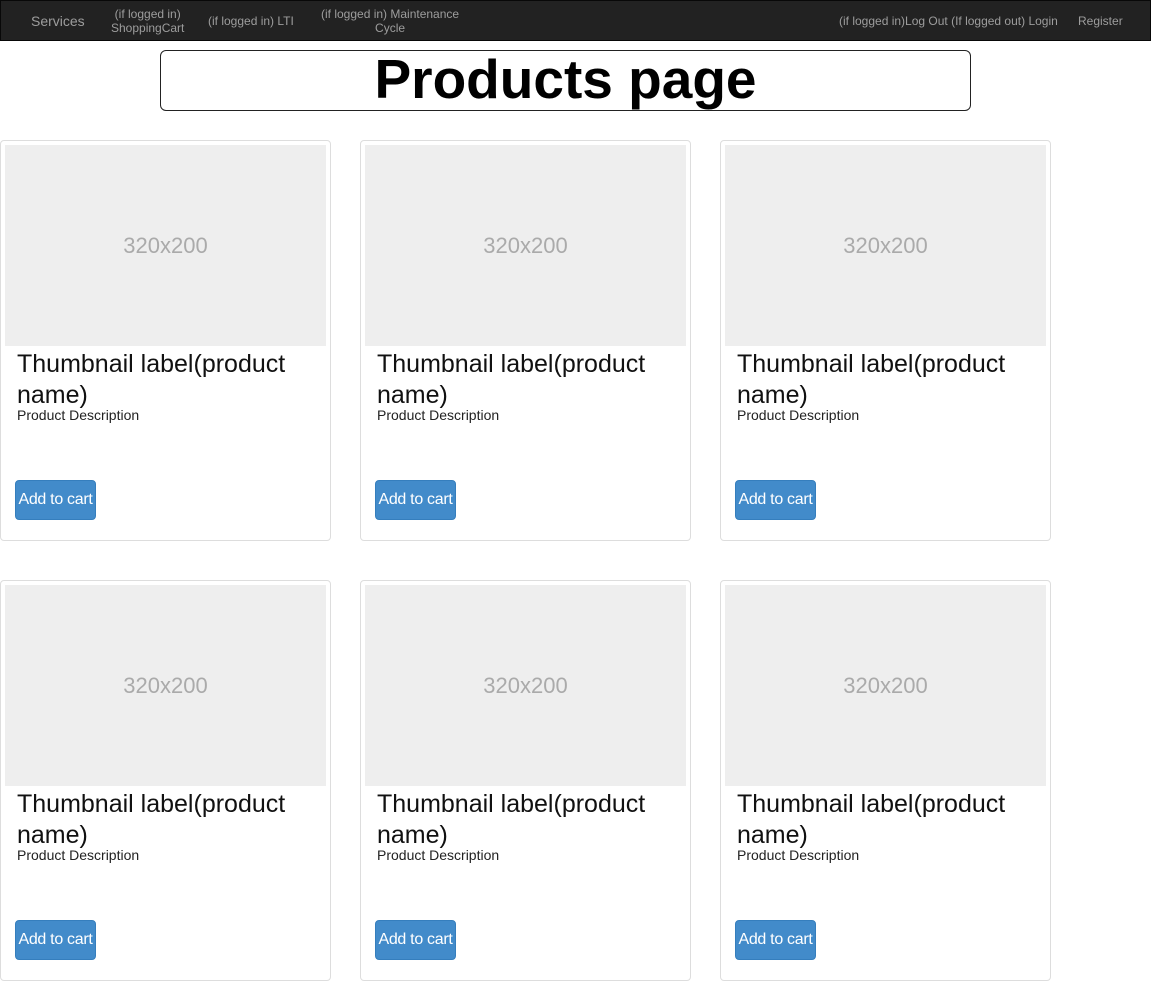  I want to click on page-title-box: Products page, so click(565, 80).